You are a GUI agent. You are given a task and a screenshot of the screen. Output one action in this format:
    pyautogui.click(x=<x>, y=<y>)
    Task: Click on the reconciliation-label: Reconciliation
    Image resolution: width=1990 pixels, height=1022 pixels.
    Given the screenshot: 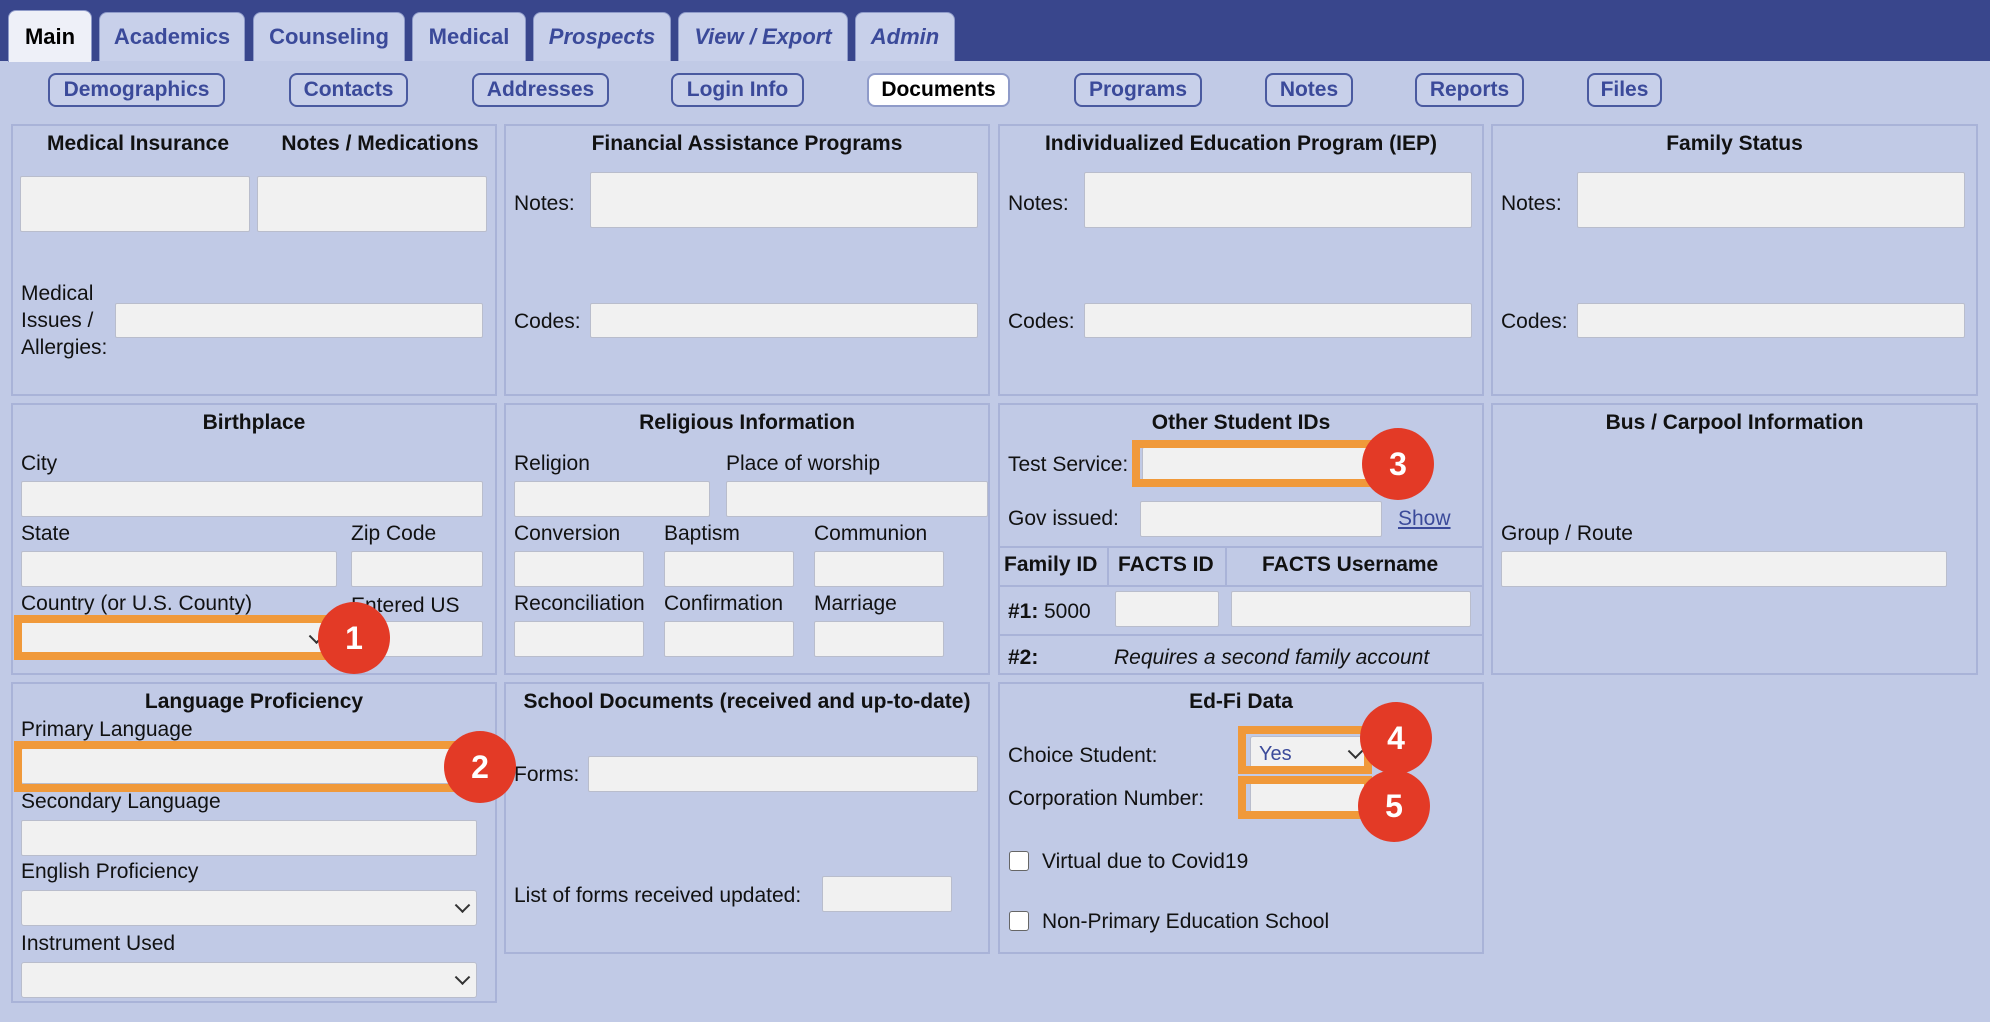 What is the action you would take?
    pyautogui.click(x=579, y=603)
    